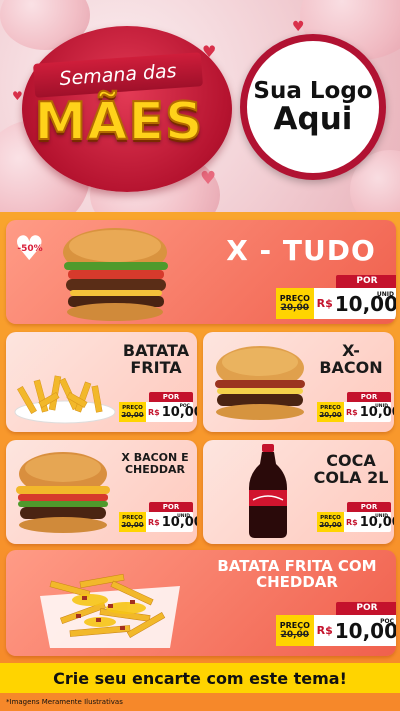  What do you see at coordinates (119, 122) in the screenshot?
I see `badge-title: MÃES` at bounding box center [119, 122].